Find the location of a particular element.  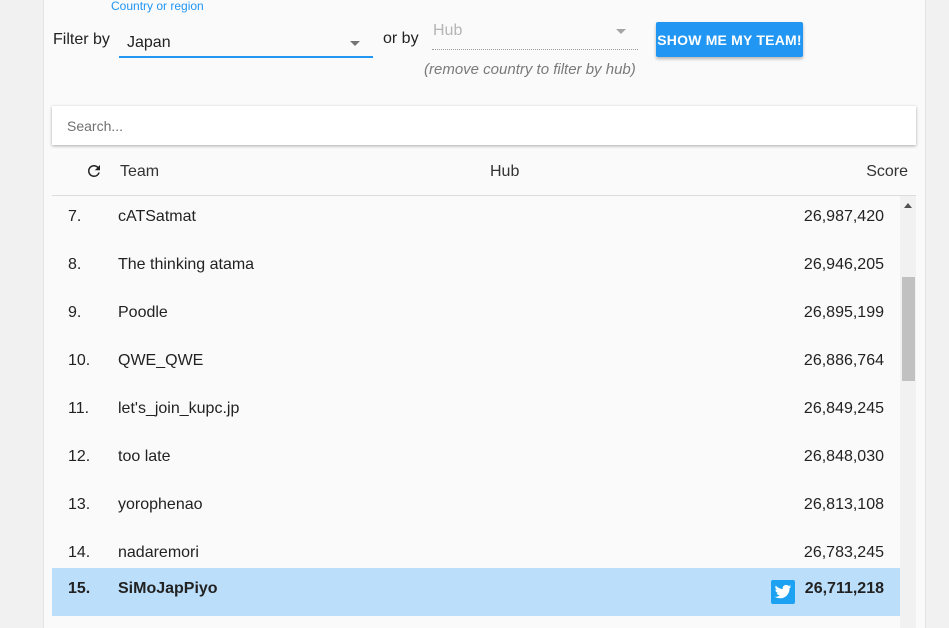

table-row: 12. too late 26,848,030 is located at coordinates (476, 460).